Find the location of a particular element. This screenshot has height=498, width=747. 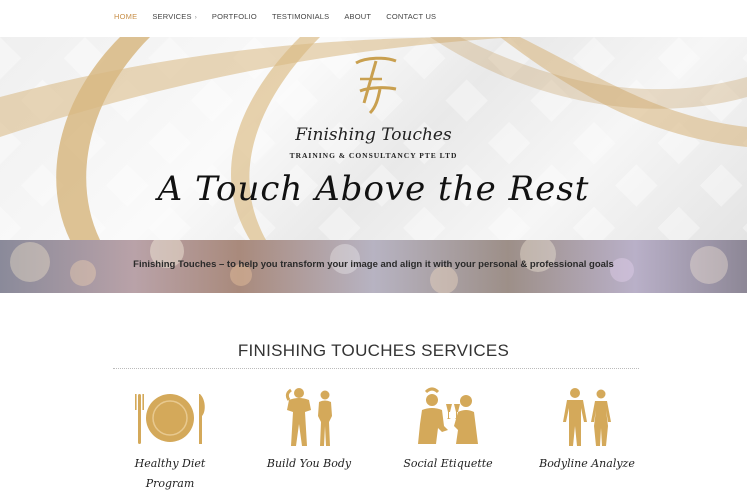

social-toast-icon is located at coordinates (448, 415).